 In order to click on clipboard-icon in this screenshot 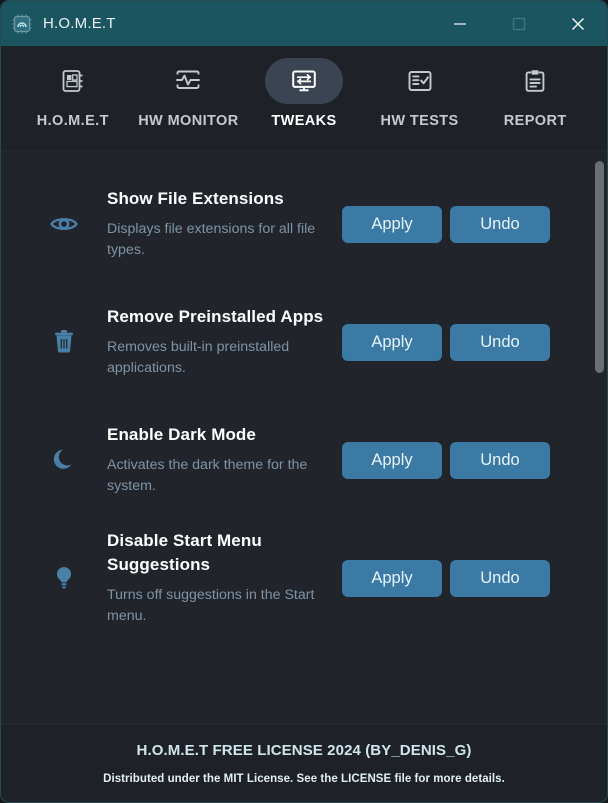, I will do `click(535, 81)`.